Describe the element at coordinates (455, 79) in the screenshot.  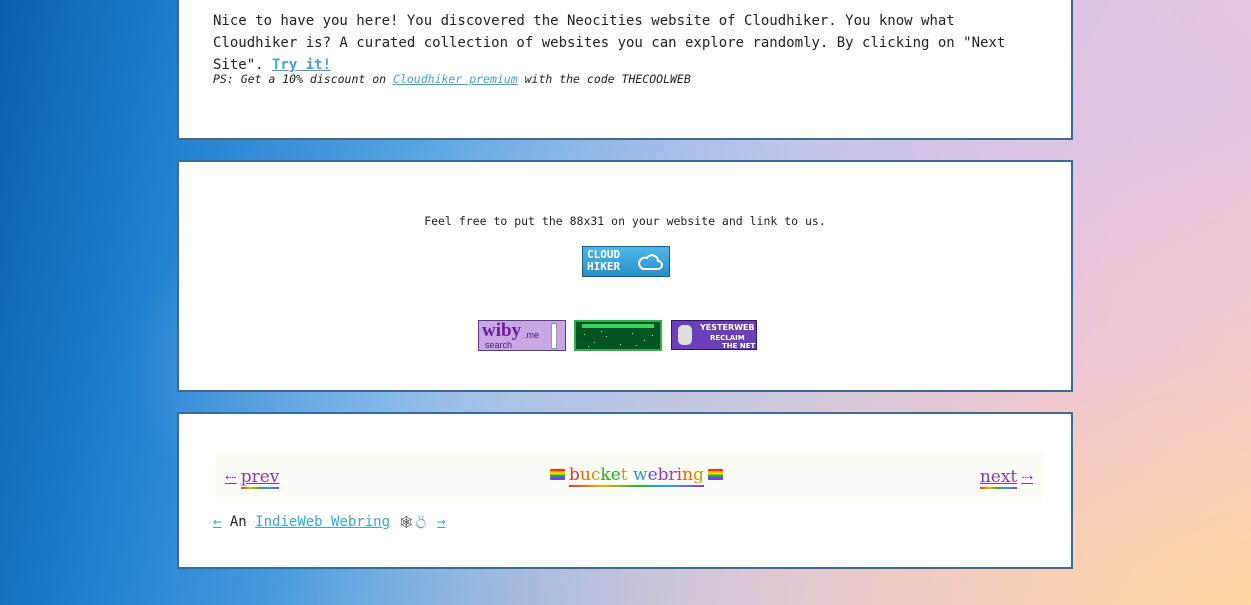
I see `cloudhiker-premium-link: Cloudhiker premium` at that location.